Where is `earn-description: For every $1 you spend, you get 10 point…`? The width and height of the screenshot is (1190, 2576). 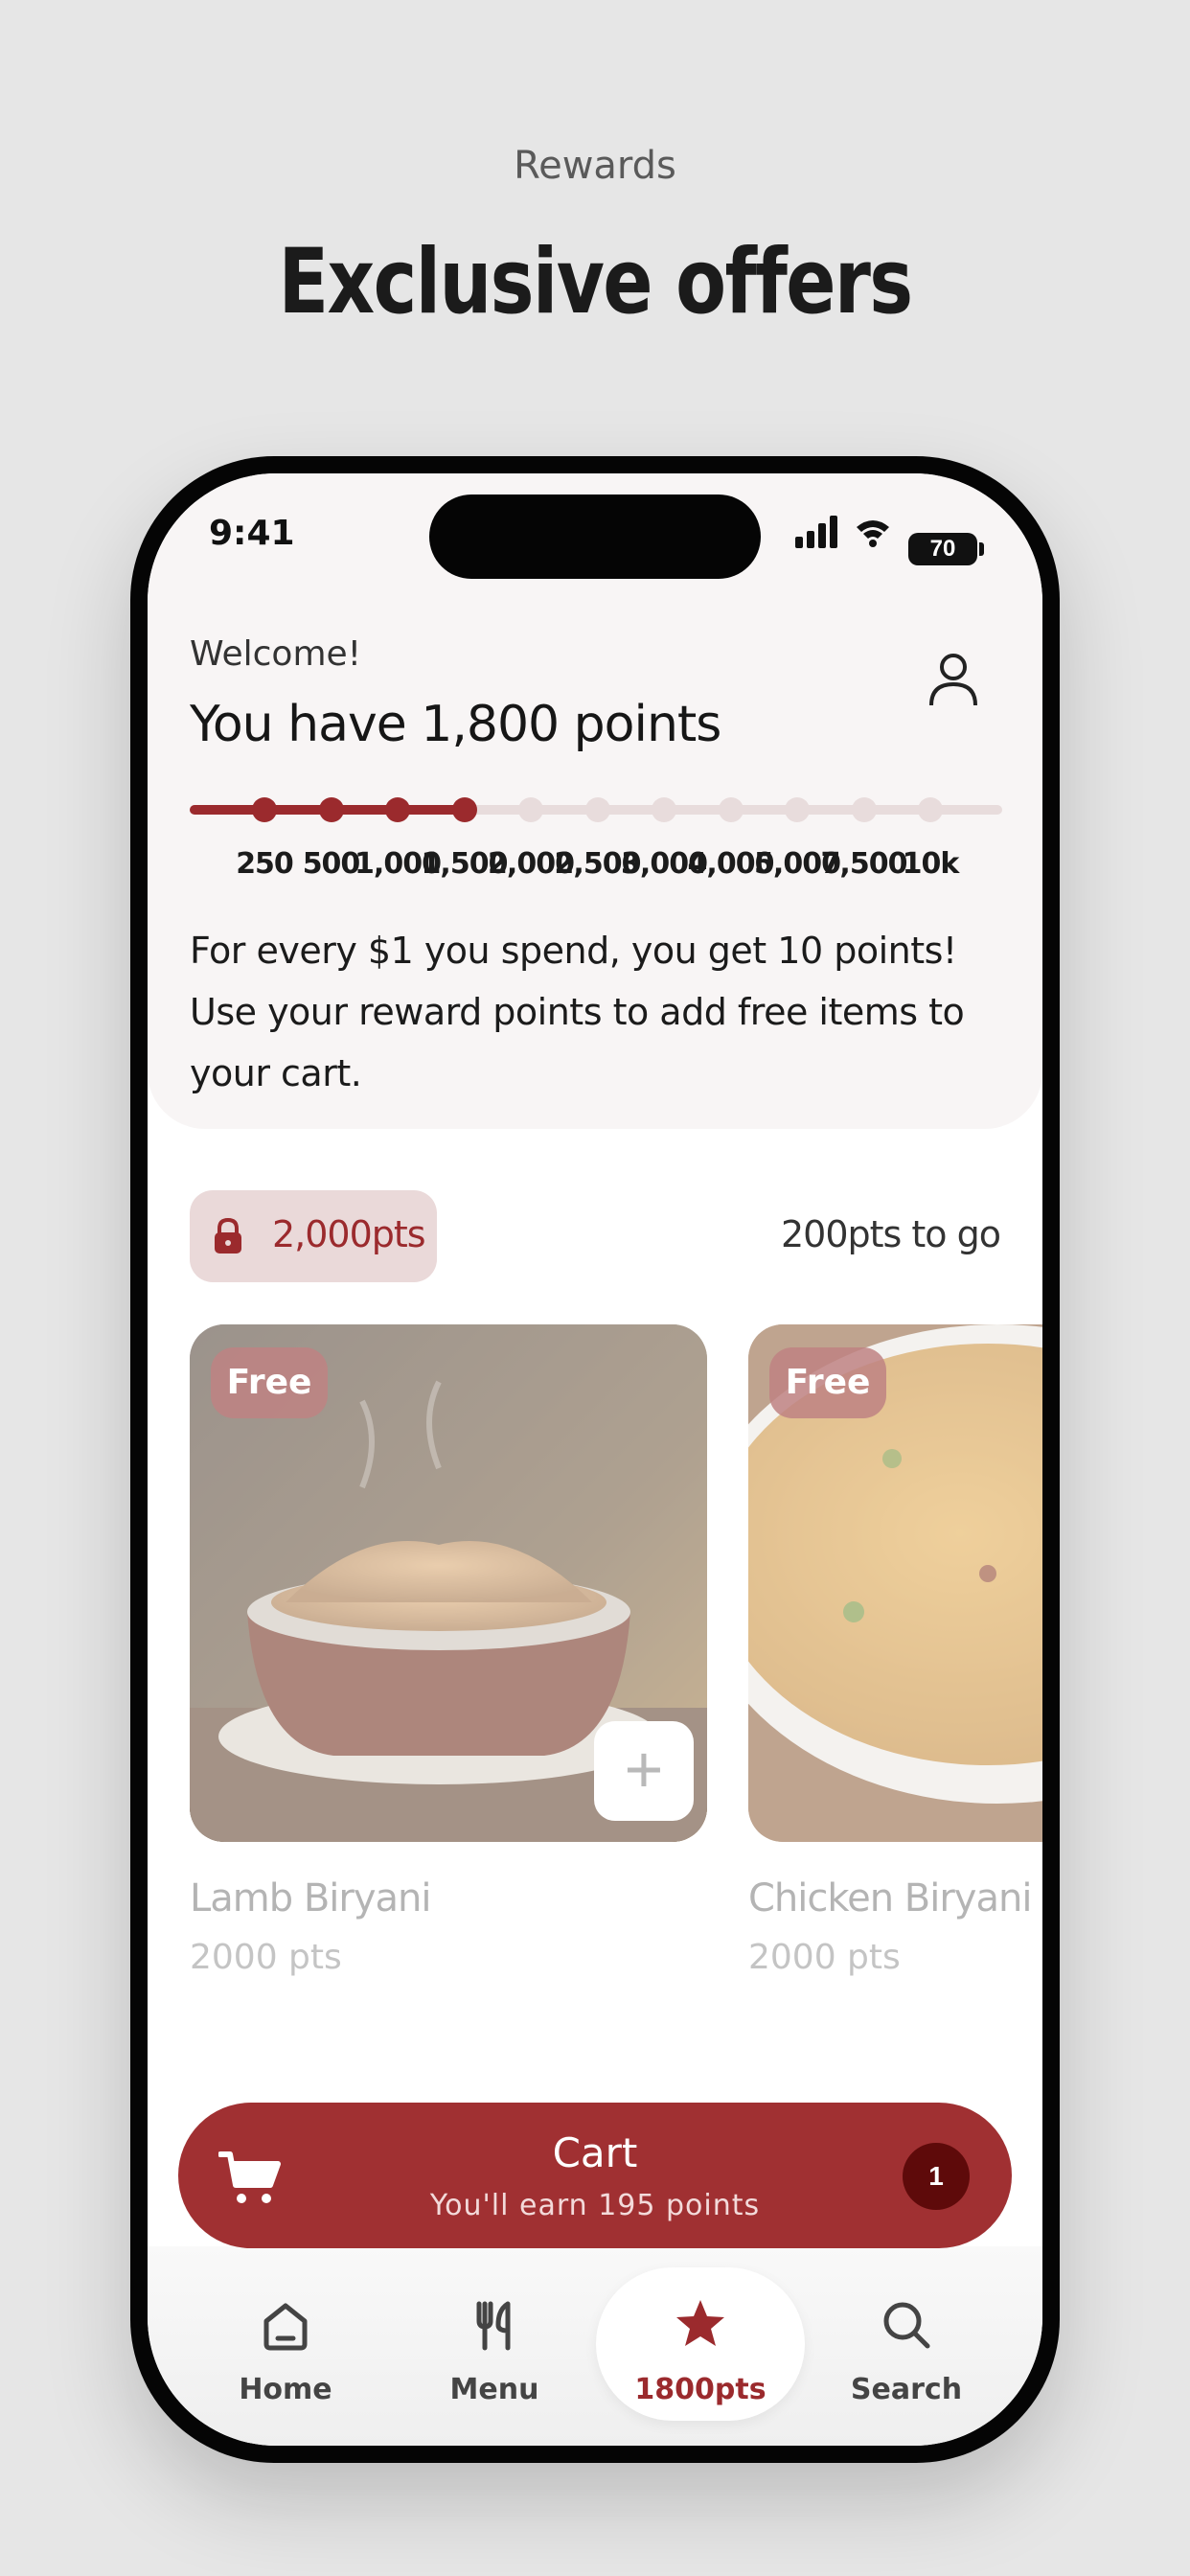
earn-description: For every $1 you spend, you get 10 point… is located at coordinates (577, 1012).